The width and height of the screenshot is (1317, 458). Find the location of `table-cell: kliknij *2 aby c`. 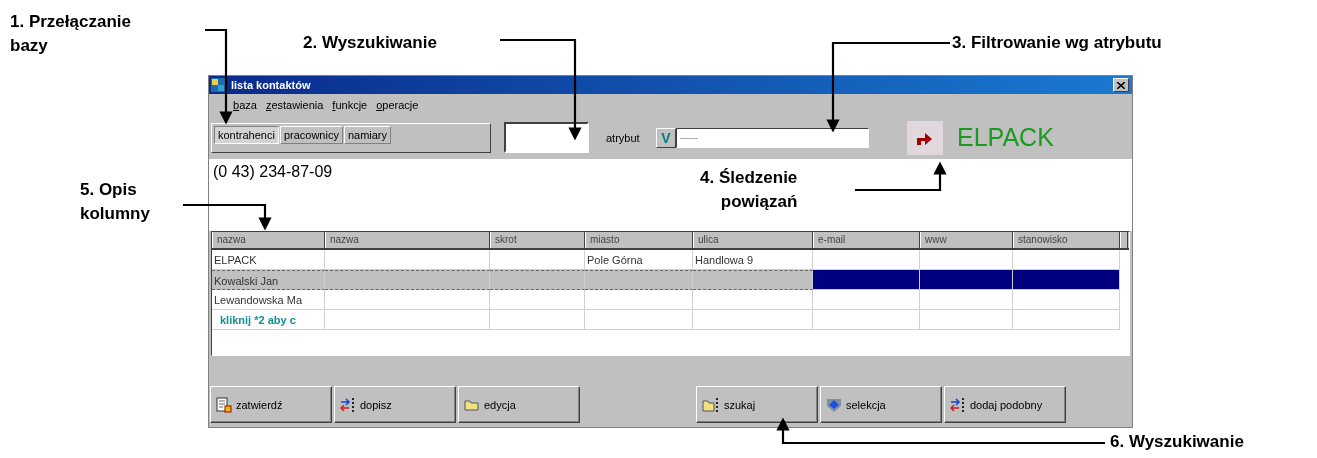

table-cell: kliknij *2 aby c is located at coordinates (268, 320).